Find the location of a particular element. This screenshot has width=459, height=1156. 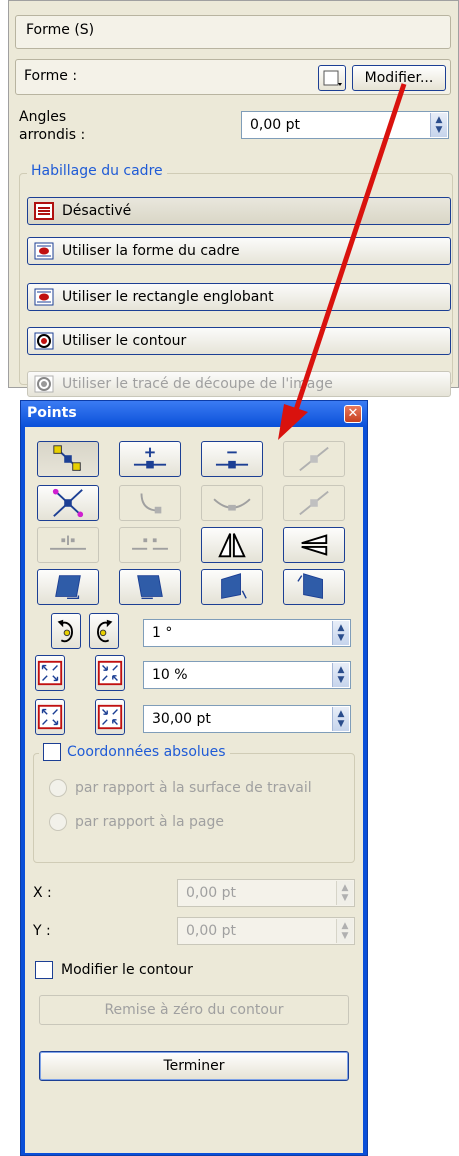

shear-up-icon is located at coordinates (234, 586).